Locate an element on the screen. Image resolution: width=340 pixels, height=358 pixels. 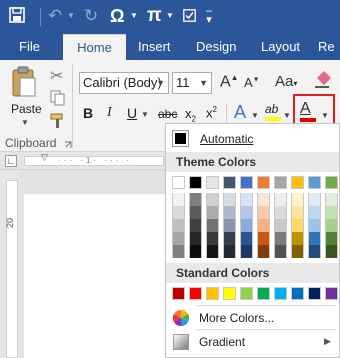
highlight-button: ab is located at coordinates (273, 111).